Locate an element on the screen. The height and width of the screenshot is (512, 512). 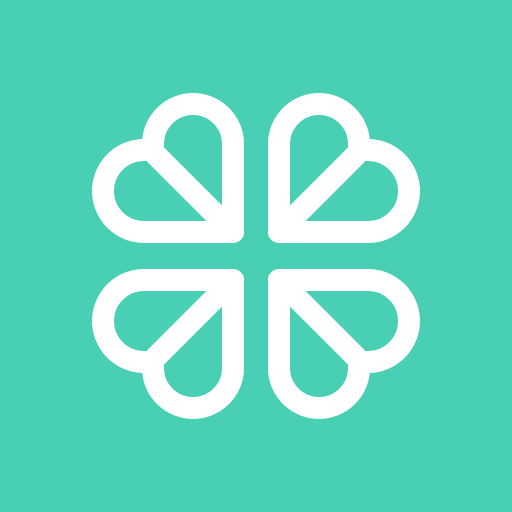
clover-leaf-top-left-icon is located at coordinates (168, 168).